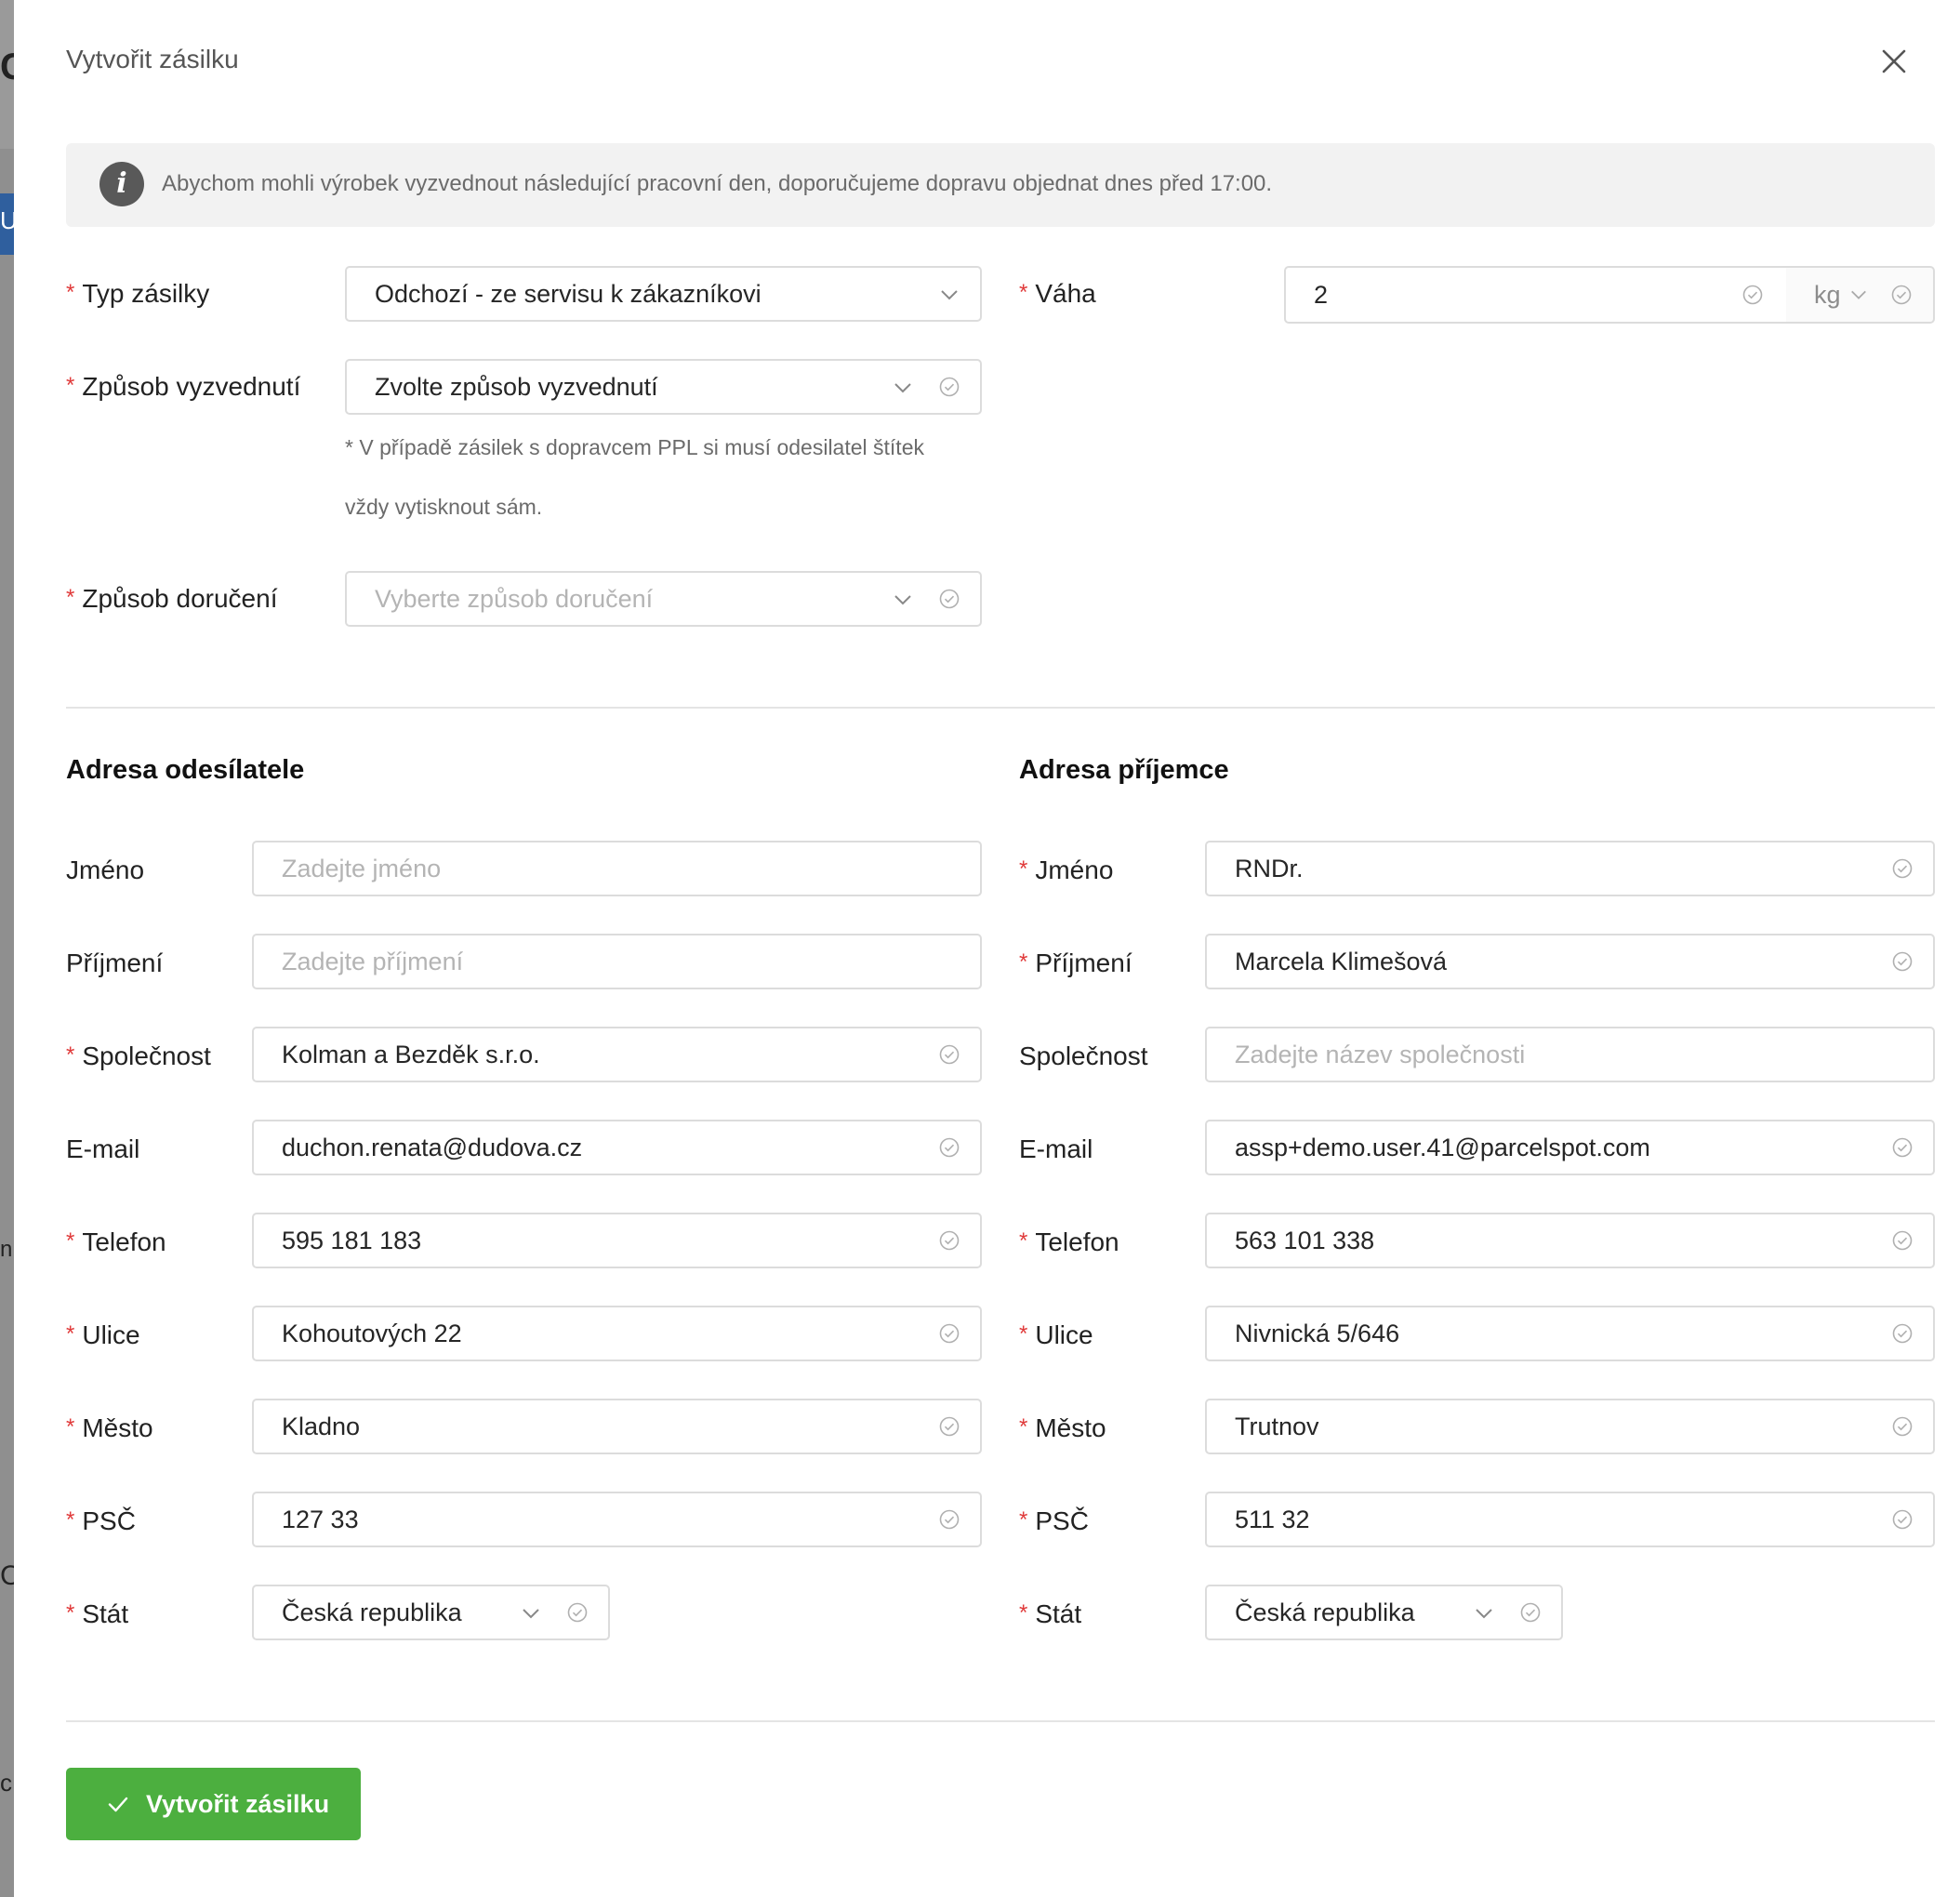 Image resolution: width=1960 pixels, height=1897 pixels. What do you see at coordinates (1069, 1242) in the screenshot?
I see `recipient-phone-label: * Telefon` at bounding box center [1069, 1242].